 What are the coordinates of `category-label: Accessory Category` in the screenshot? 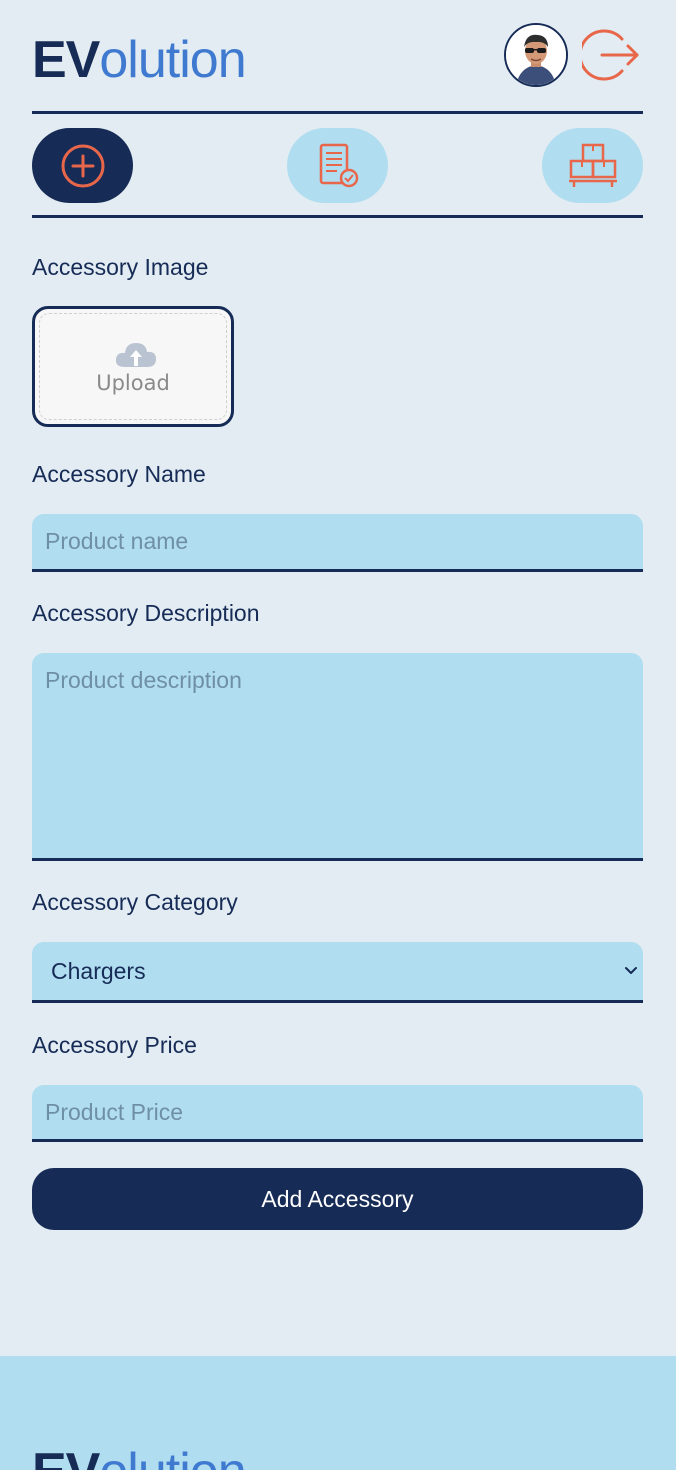 It's located at (135, 902).